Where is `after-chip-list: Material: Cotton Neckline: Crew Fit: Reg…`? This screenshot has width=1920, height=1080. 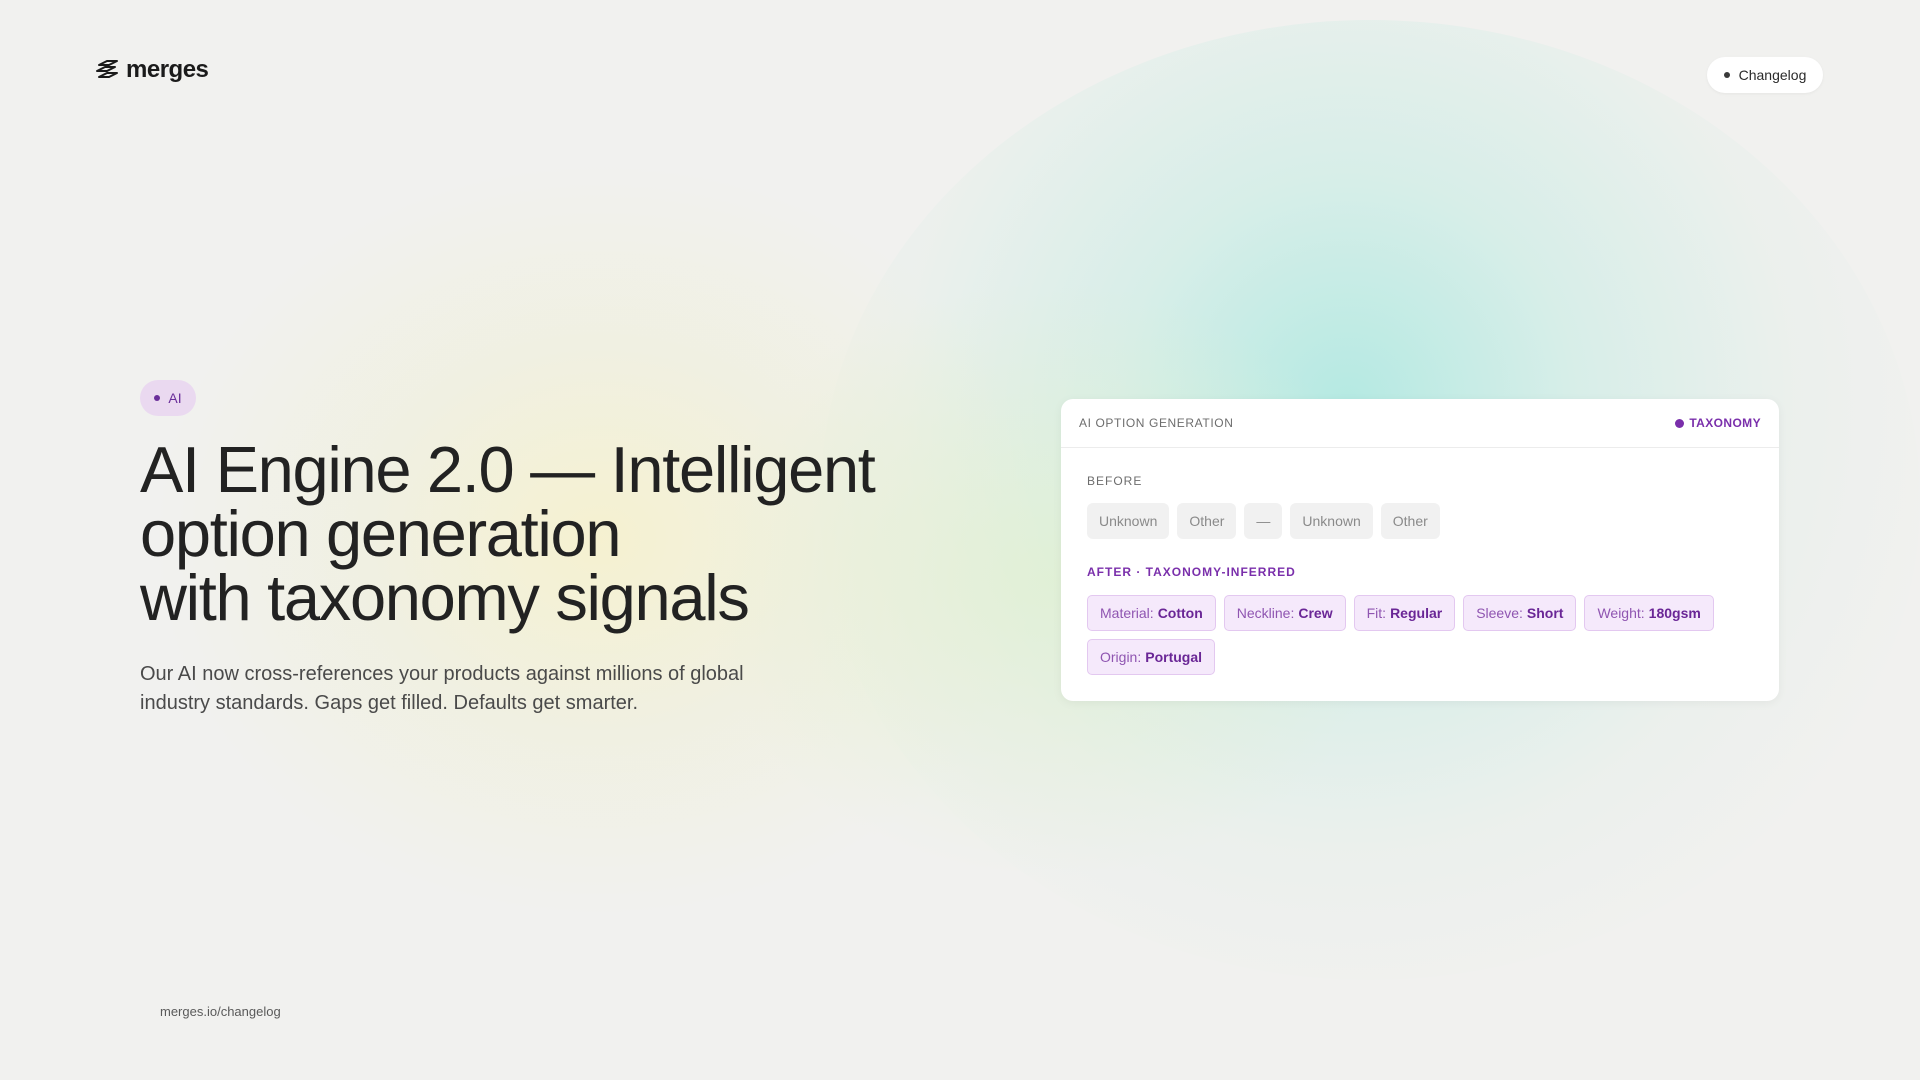 after-chip-list: Material: Cotton Neckline: Crew Fit: Reg… is located at coordinates (1422, 635).